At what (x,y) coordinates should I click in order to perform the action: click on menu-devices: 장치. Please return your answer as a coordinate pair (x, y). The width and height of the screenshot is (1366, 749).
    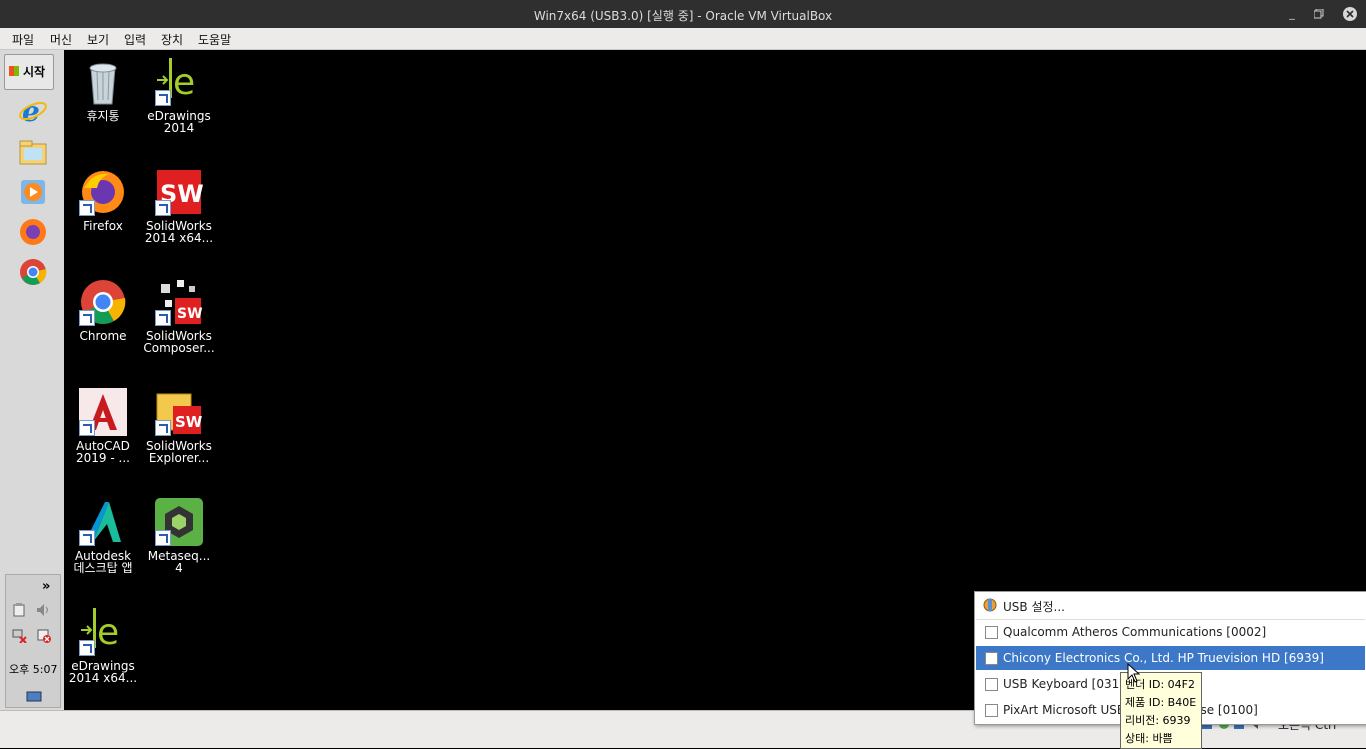
    Looking at the image, I should click on (172, 39).